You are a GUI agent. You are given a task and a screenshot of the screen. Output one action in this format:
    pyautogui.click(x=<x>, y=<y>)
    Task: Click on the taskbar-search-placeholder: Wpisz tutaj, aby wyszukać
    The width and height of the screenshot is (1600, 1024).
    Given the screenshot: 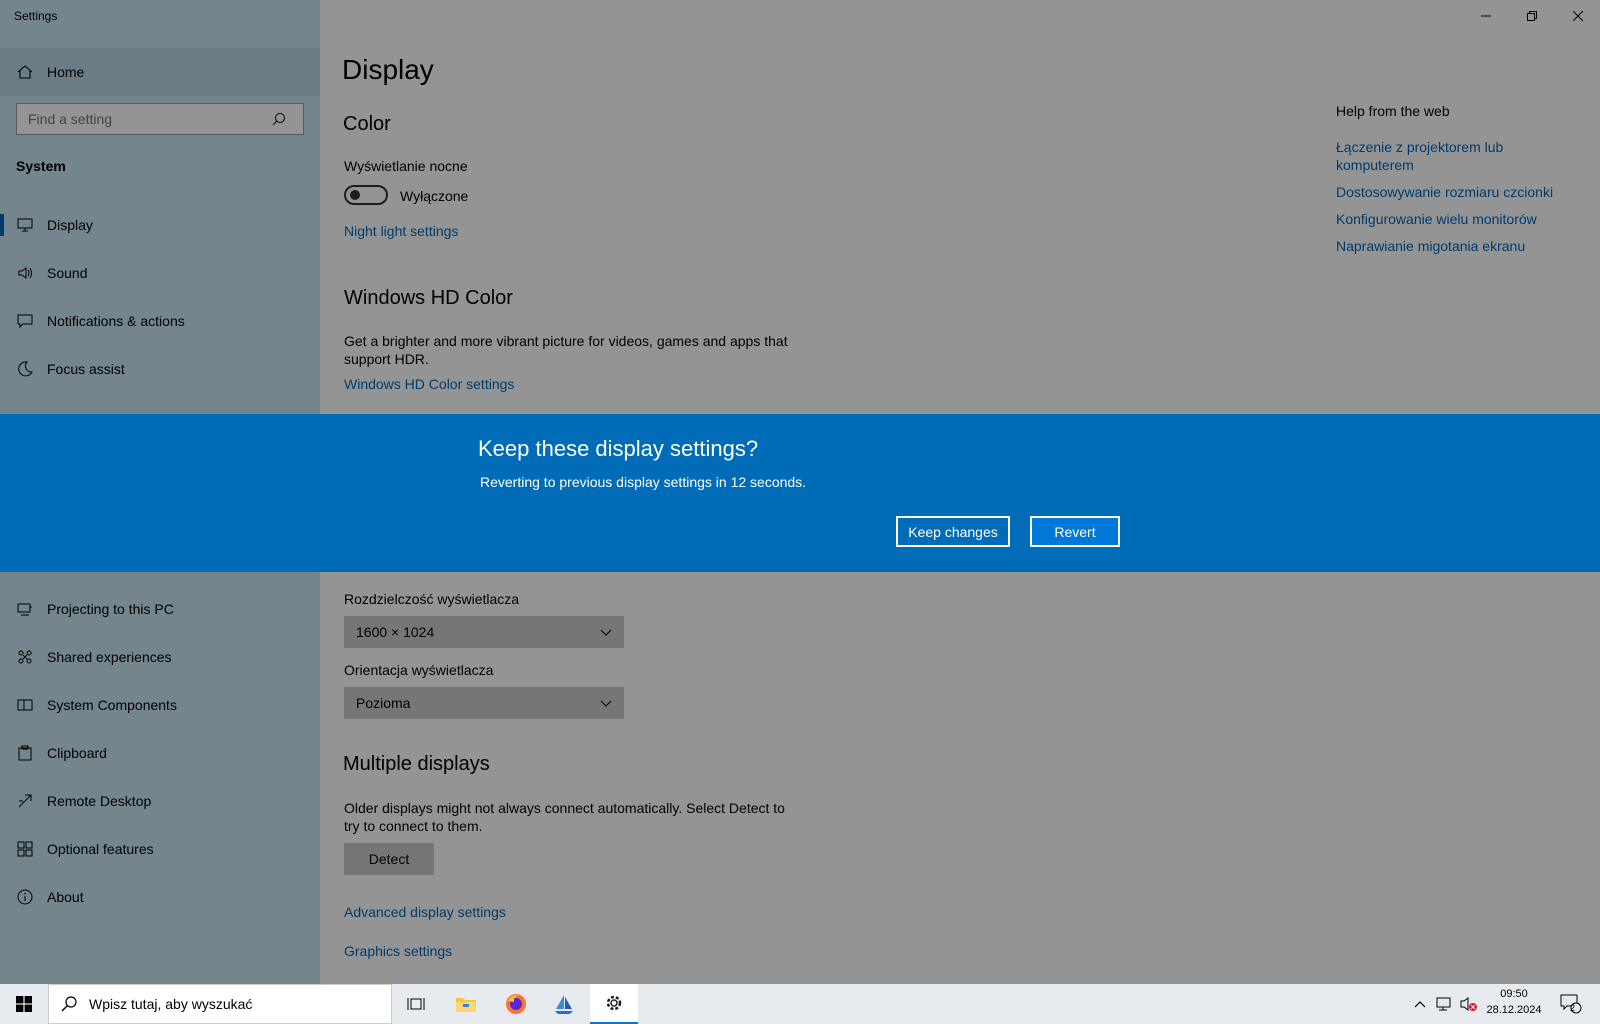 What is the action you would take?
    pyautogui.click(x=171, y=1004)
    